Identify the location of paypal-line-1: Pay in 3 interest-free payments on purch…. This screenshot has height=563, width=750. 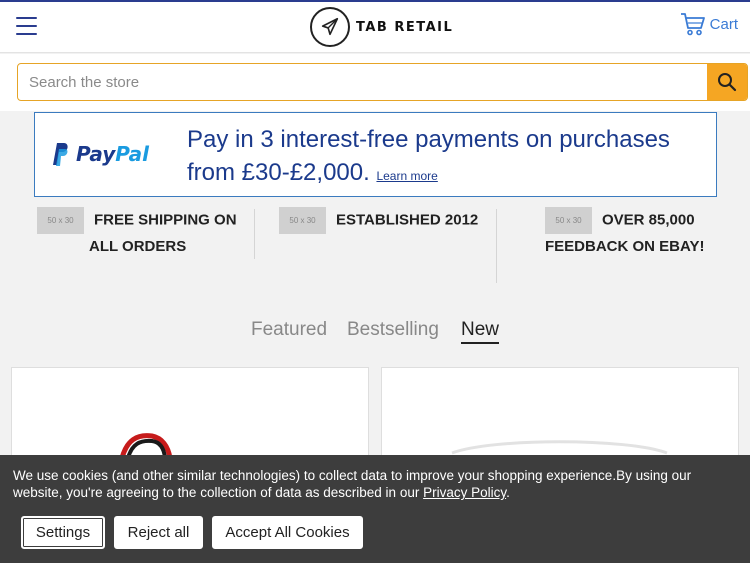
(428, 139).